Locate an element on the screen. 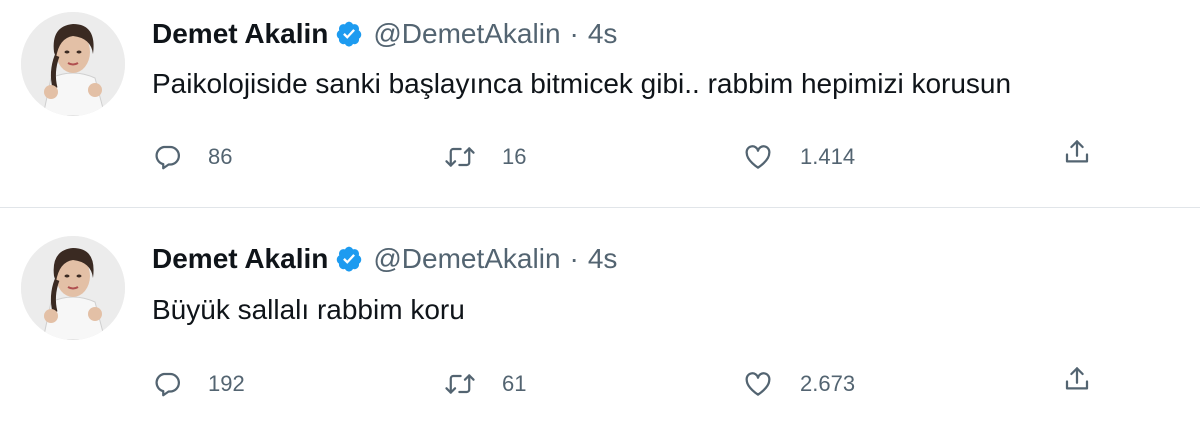 This screenshot has width=1200, height=427. retweet-button: 61 is located at coordinates (485, 384).